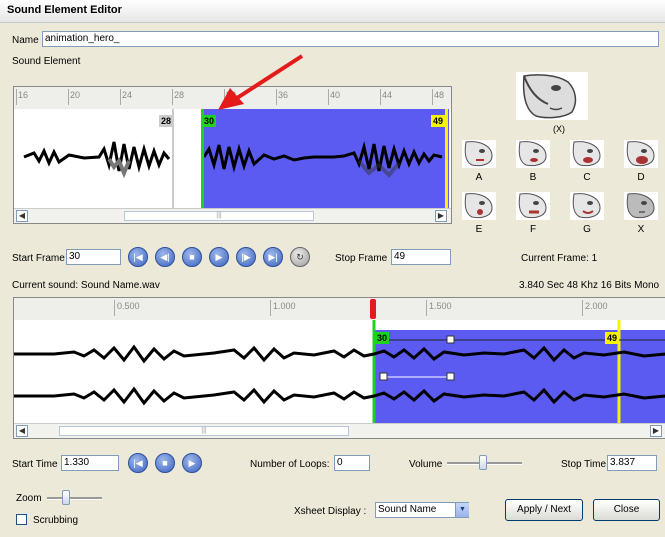  I want to click on mouth-shape-label: C, so click(587, 177).